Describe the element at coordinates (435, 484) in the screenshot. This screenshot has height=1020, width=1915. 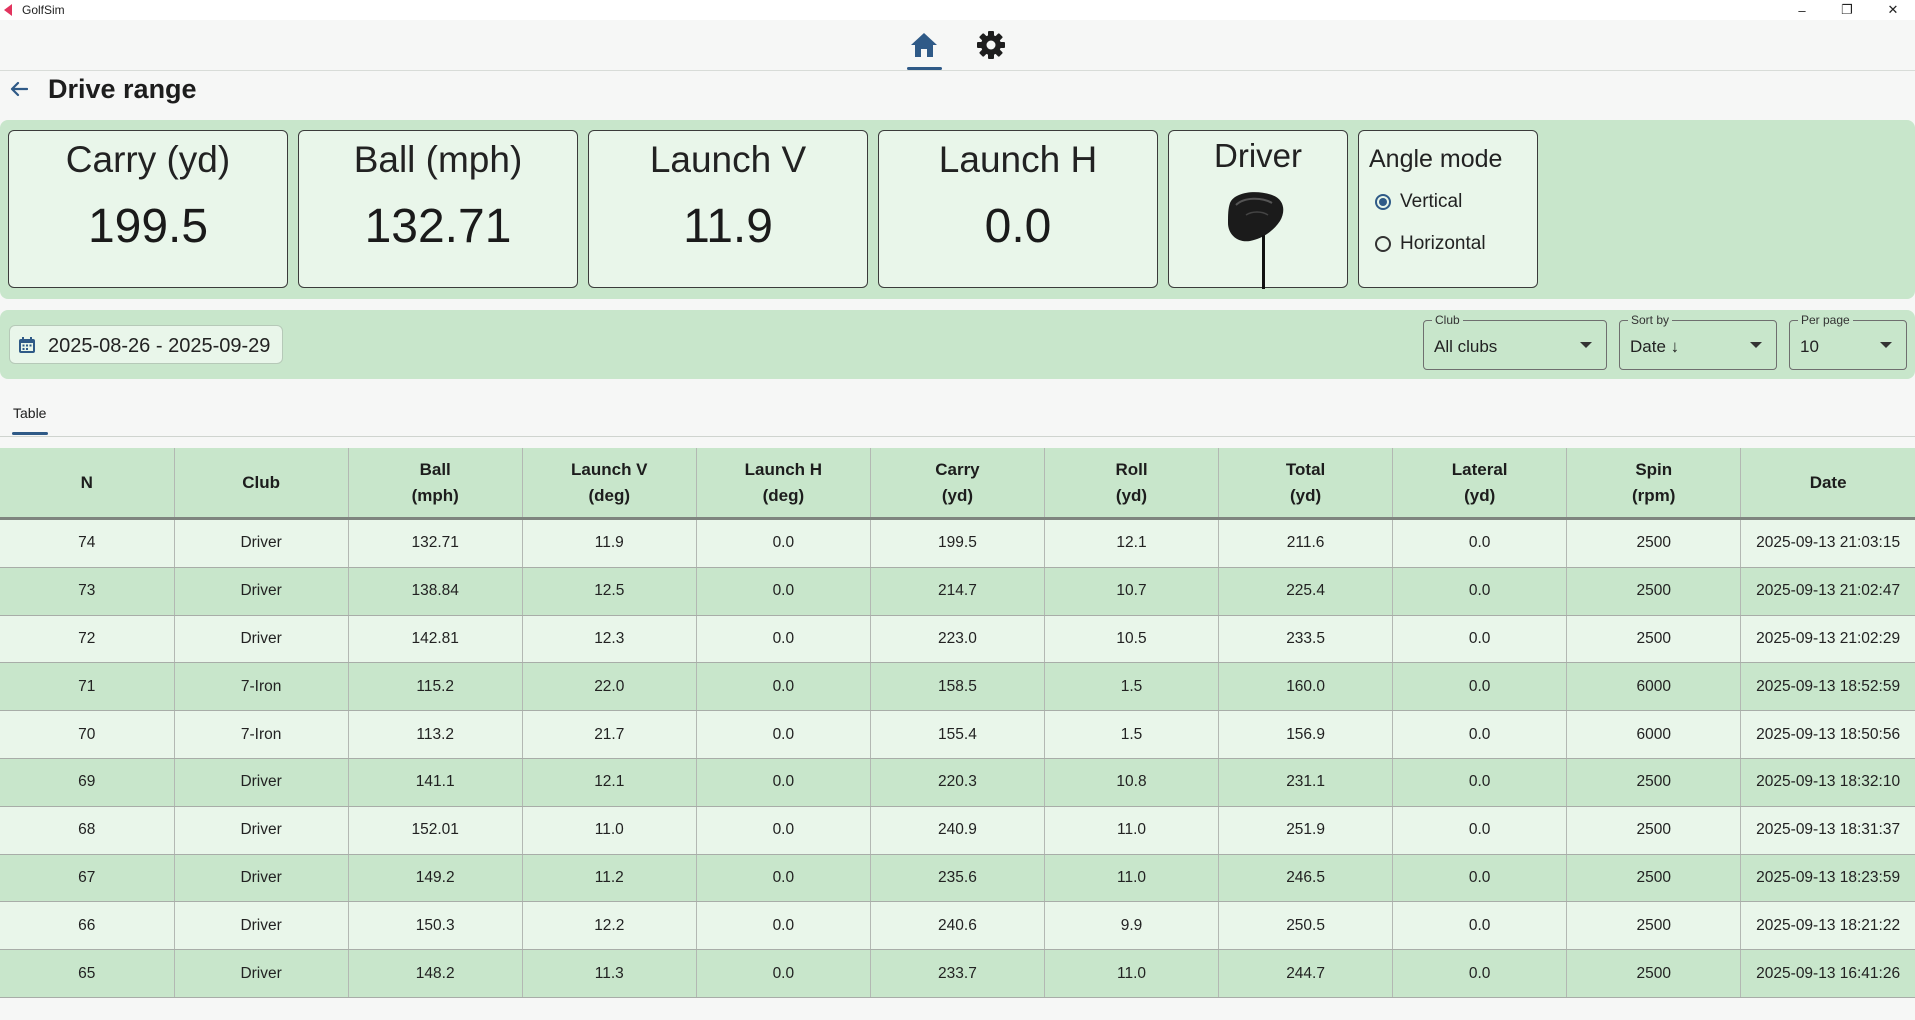
I see `column-header: Ball (mph)` at that location.